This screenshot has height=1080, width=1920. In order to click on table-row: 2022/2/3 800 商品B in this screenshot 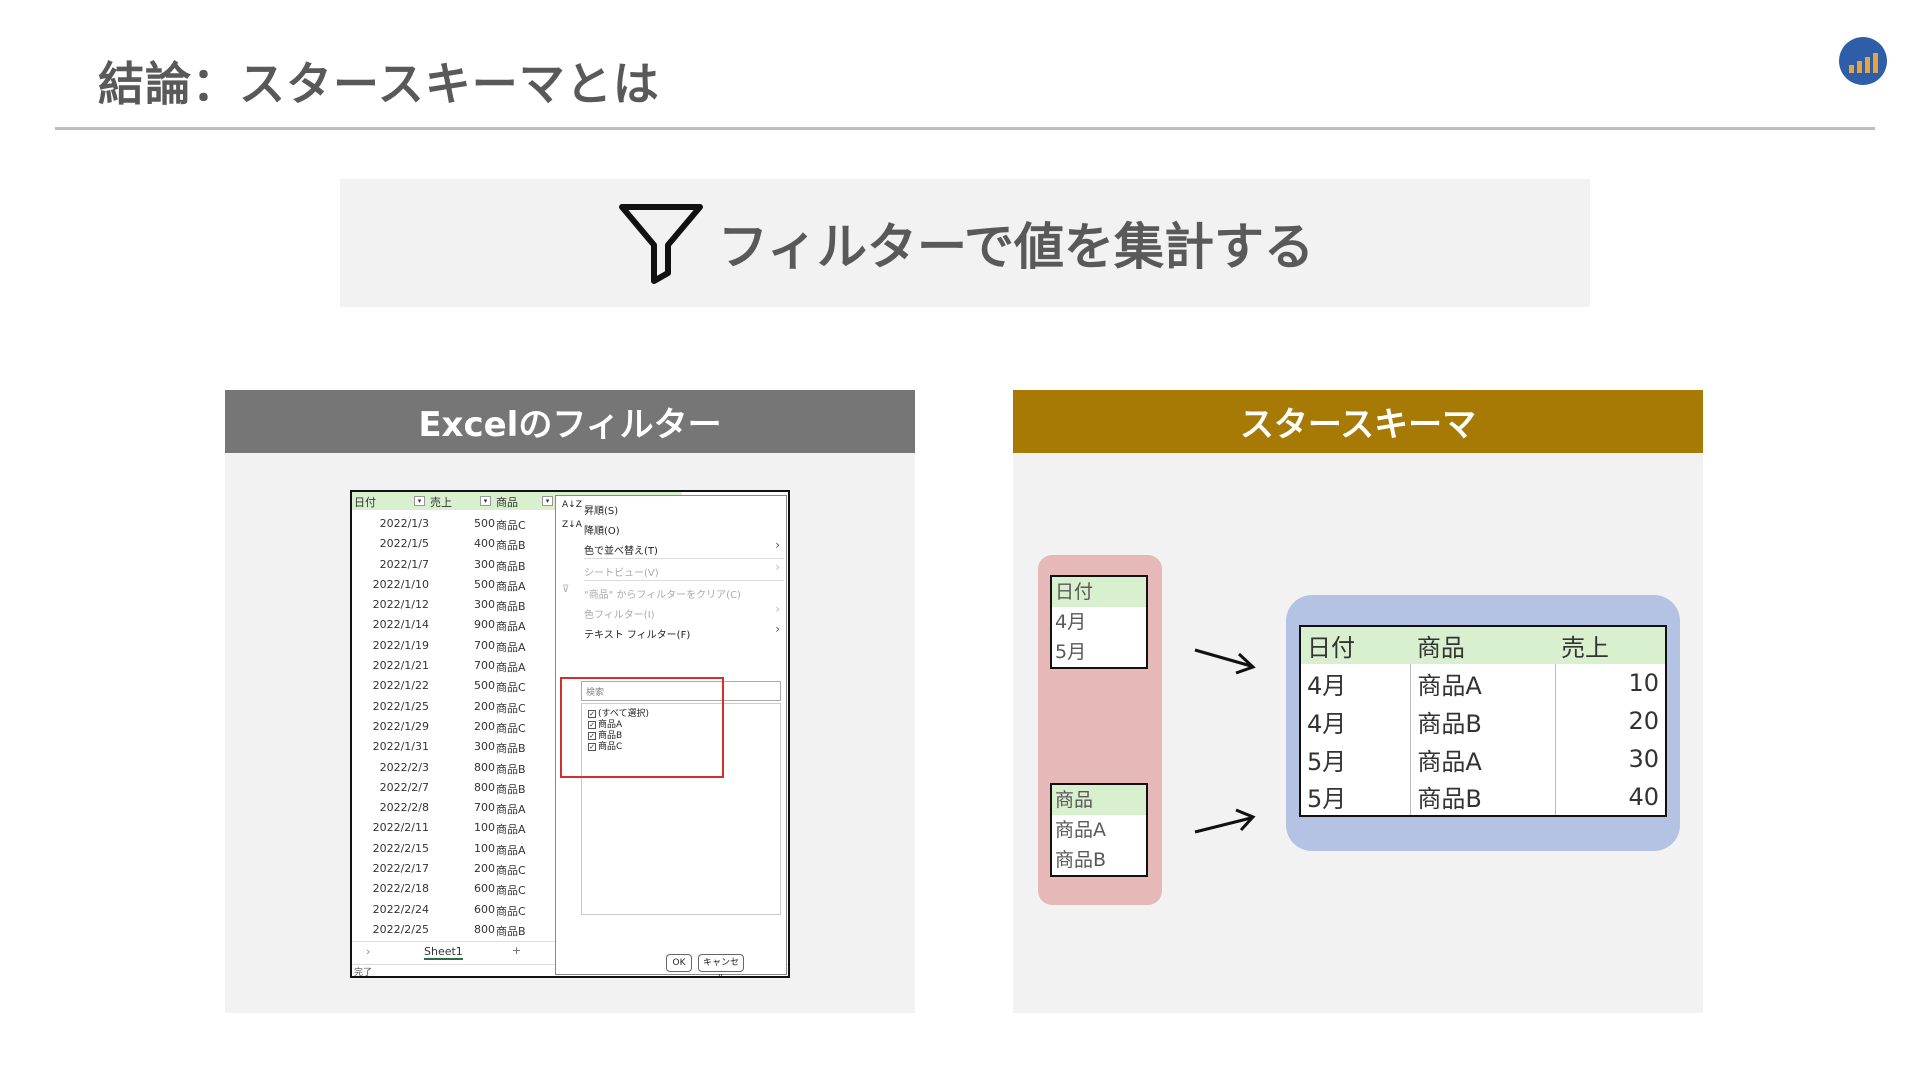, I will do `click(454, 768)`.